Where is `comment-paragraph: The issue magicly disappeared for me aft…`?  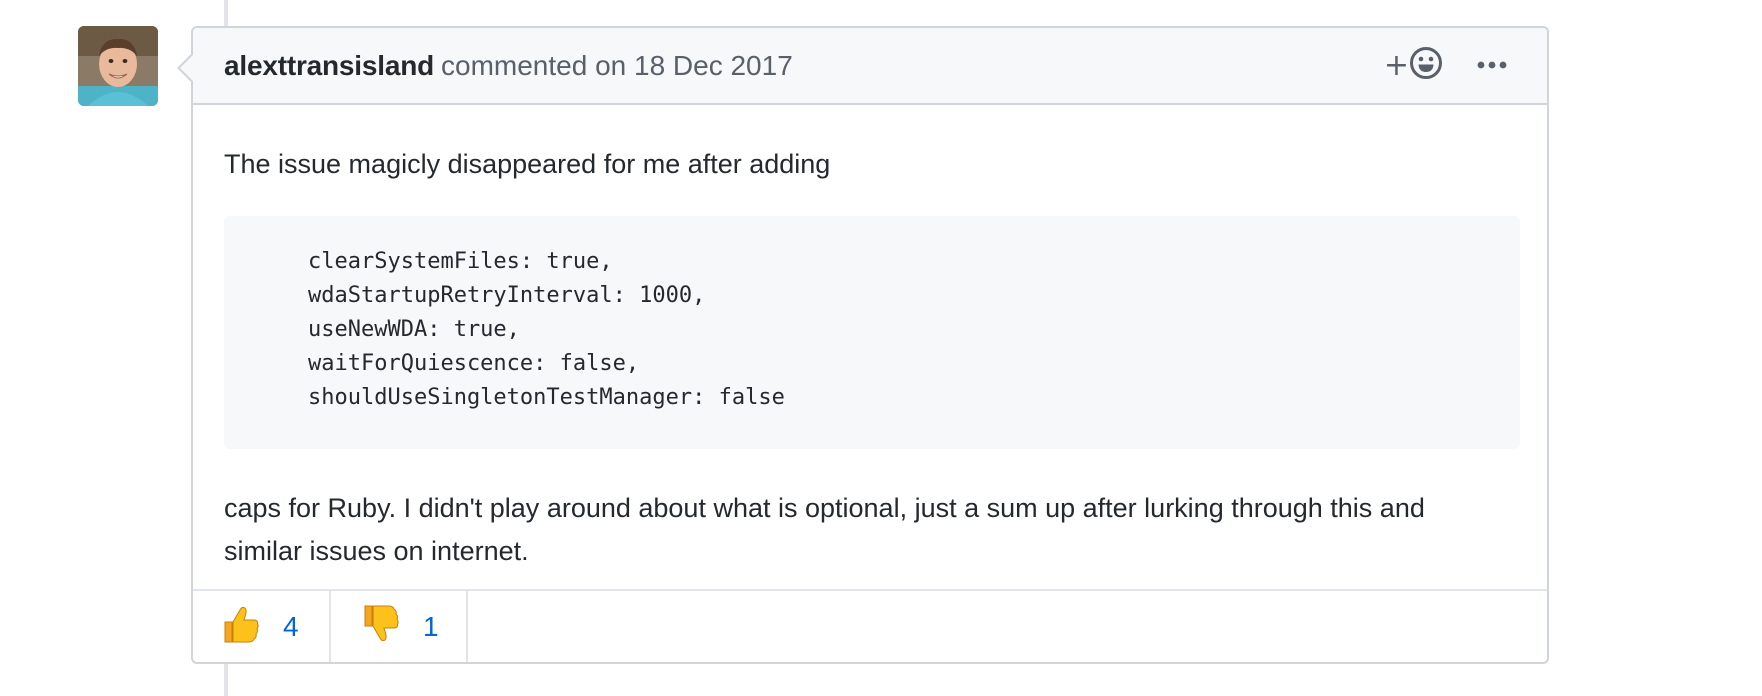 comment-paragraph: The issue magicly disappeared for me aft… is located at coordinates (527, 164).